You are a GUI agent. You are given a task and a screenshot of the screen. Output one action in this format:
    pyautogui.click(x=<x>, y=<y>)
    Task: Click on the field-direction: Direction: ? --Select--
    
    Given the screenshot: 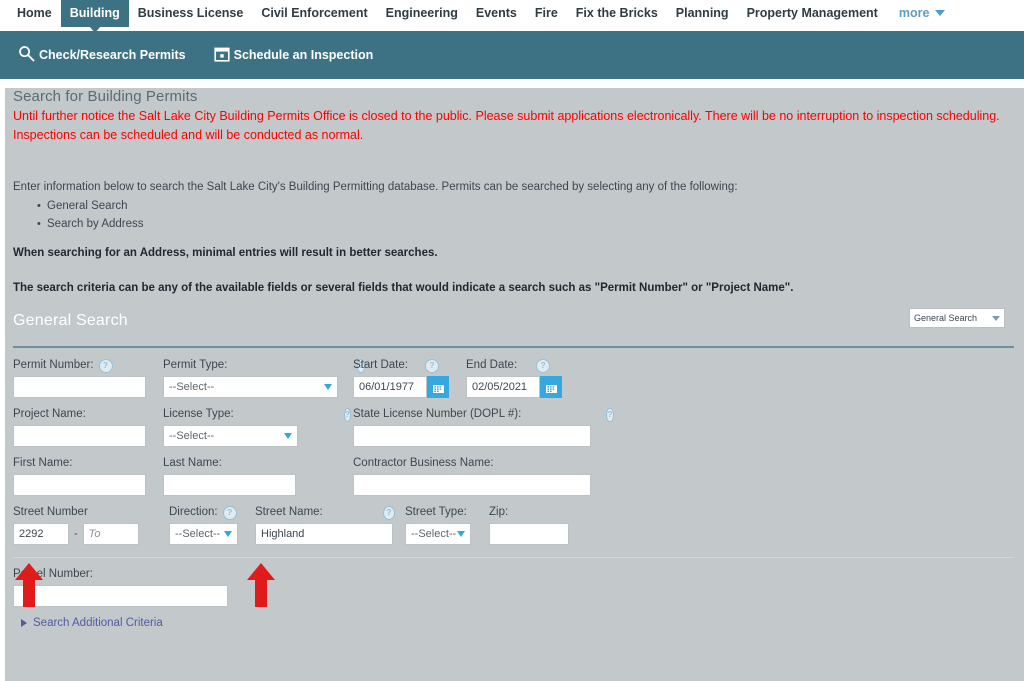 What is the action you would take?
    pyautogui.click(x=207, y=525)
    